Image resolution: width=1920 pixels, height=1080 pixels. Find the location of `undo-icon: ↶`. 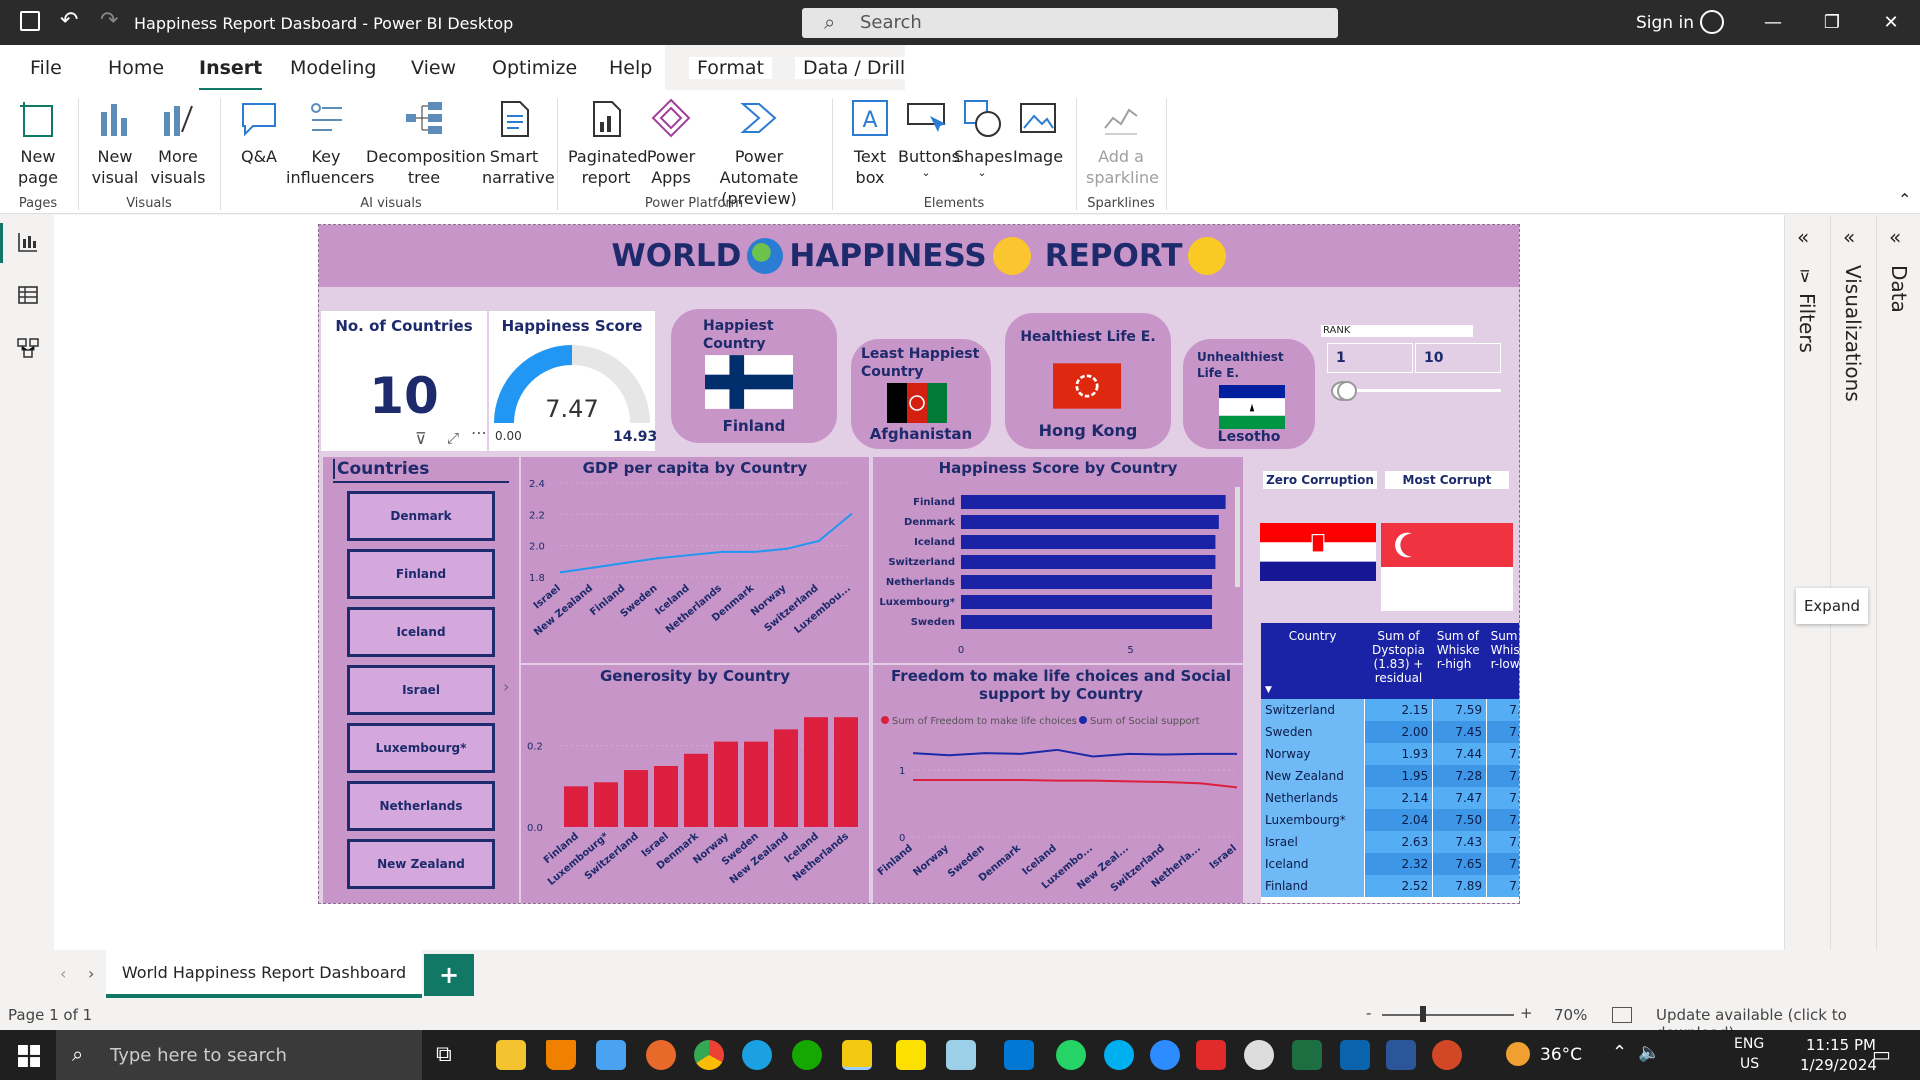

undo-icon: ↶ is located at coordinates (69, 20).